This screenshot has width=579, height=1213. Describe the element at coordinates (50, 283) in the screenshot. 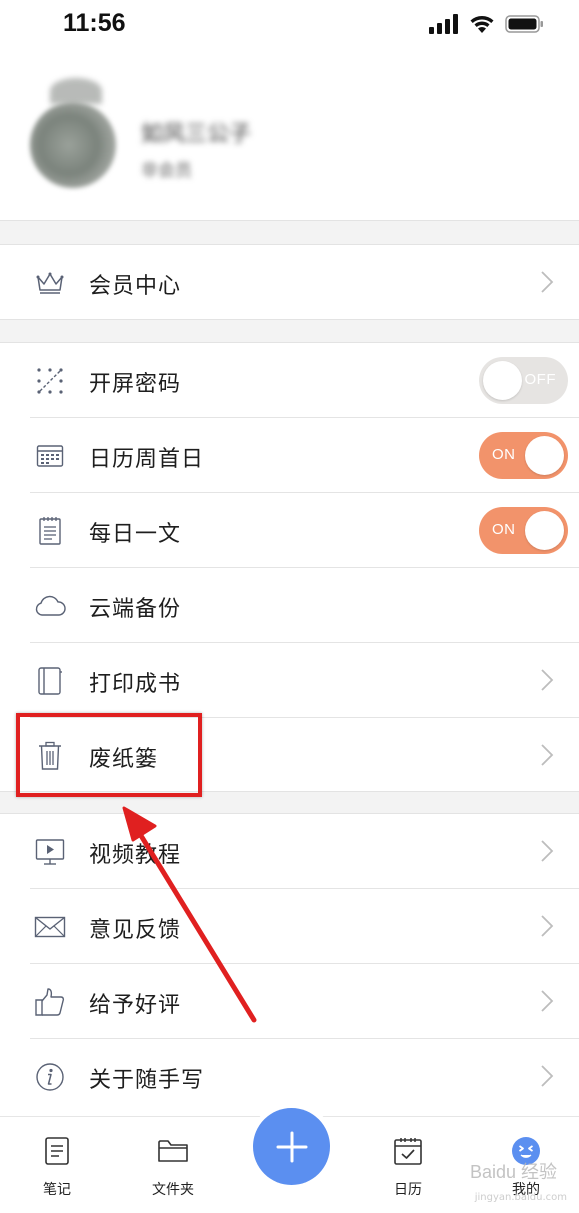

I see `crown-icon` at that location.